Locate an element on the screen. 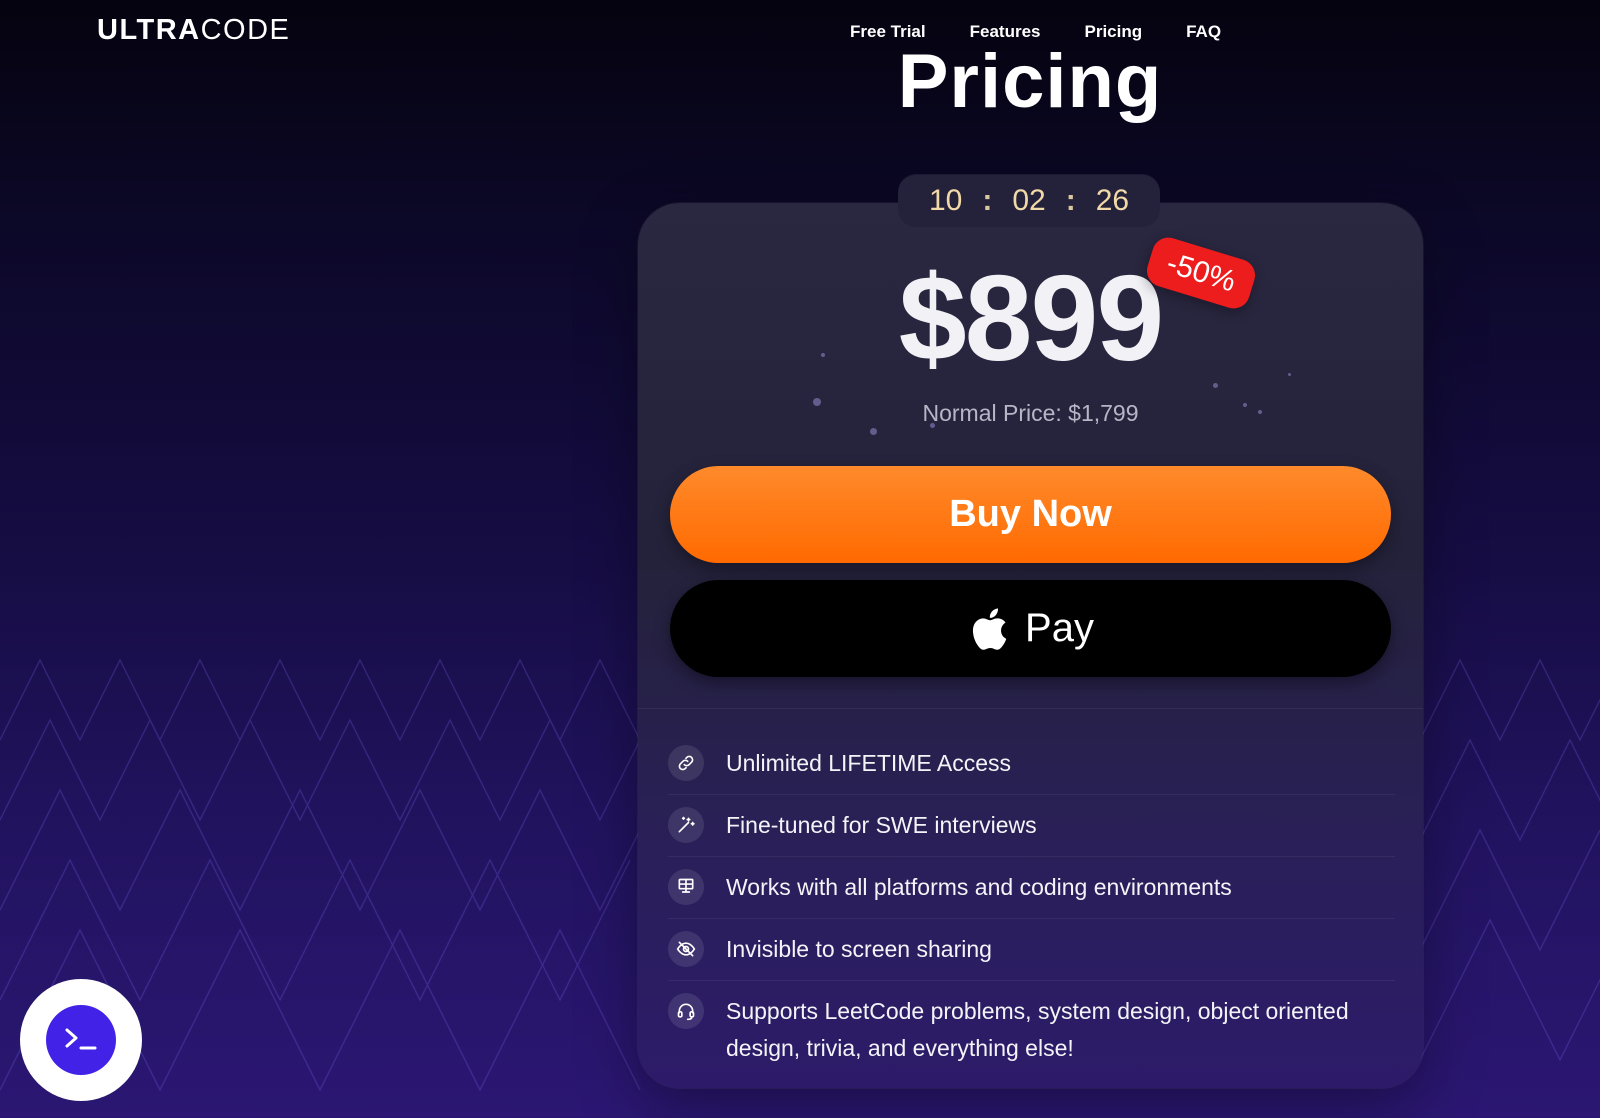  apple-pay-label: Pay is located at coordinates (1059, 628).